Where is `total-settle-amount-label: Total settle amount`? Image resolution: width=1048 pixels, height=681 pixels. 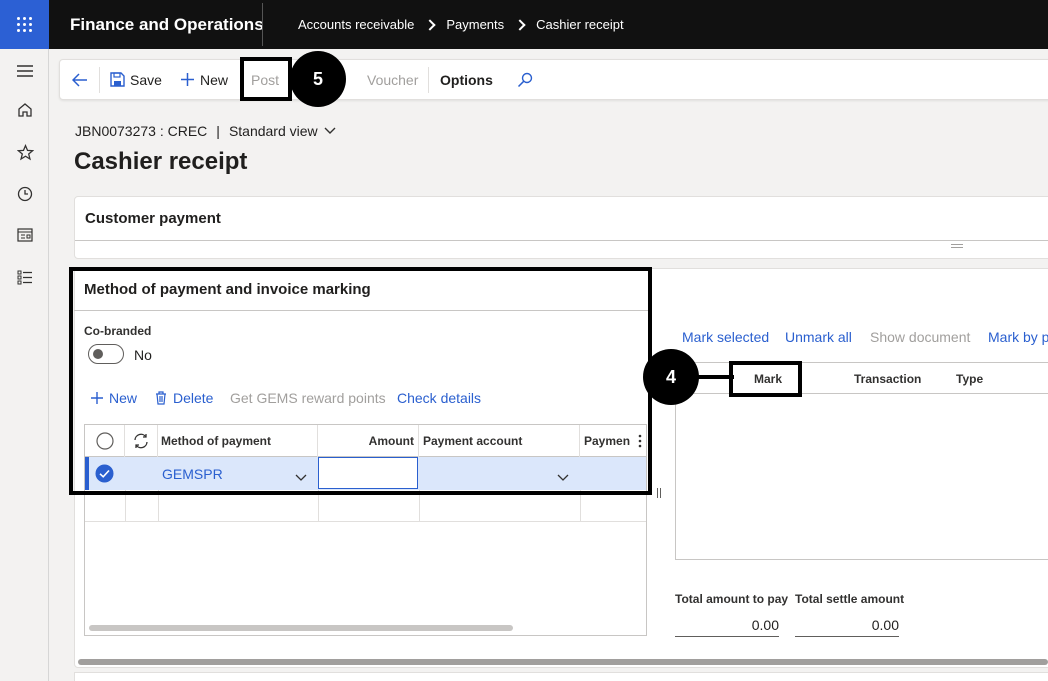 total-settle-amount-label: Total settle amount is located at coordinates (850, 599).